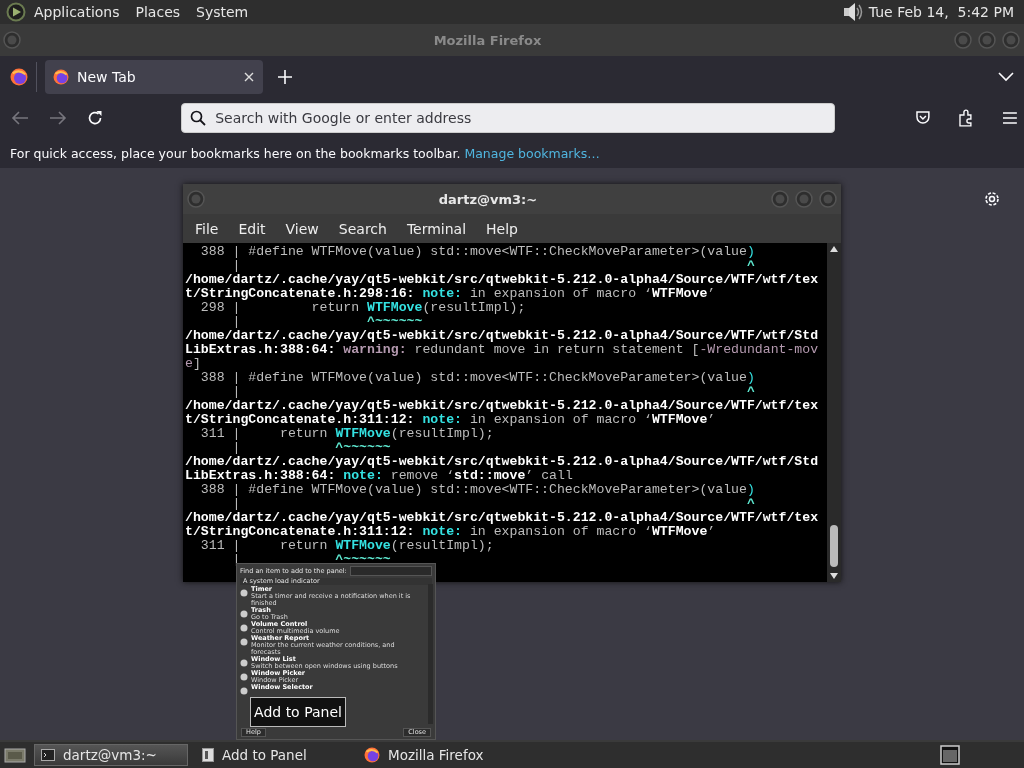 The image size is (1024, 768). What do you see at coordinates (208, 755) in the screenshot?
I see `window-icon` at bounding box center [208, 755].